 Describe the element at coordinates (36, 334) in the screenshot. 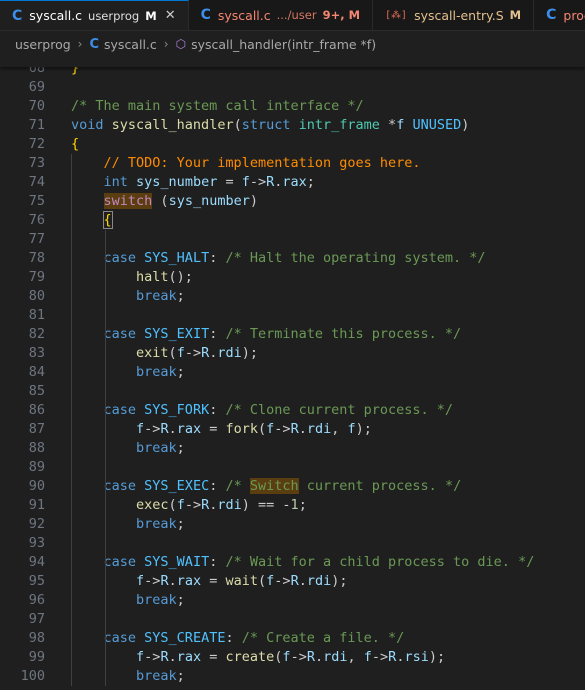

I see `line-number: 82` at that location.